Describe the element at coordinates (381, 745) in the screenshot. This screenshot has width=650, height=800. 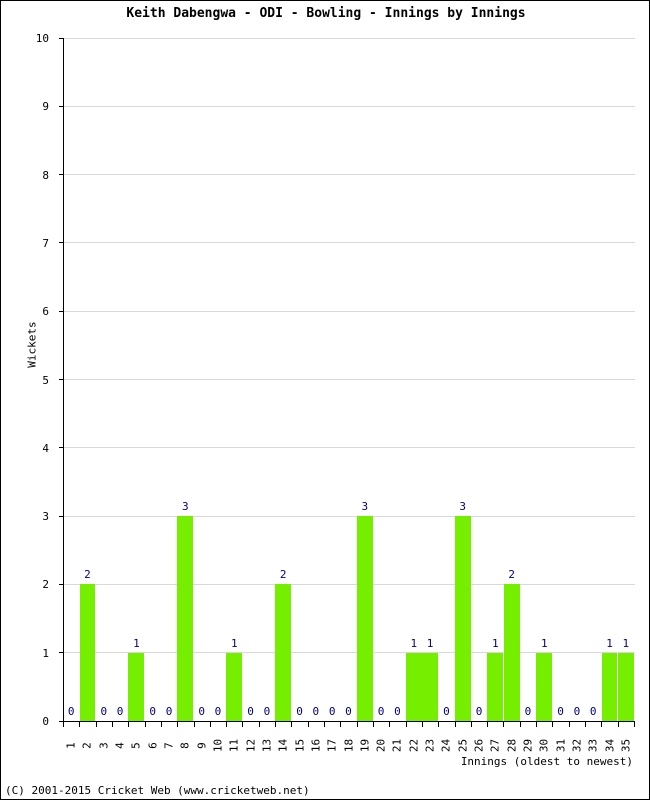
I see `x-tick-label: 20` at that location.